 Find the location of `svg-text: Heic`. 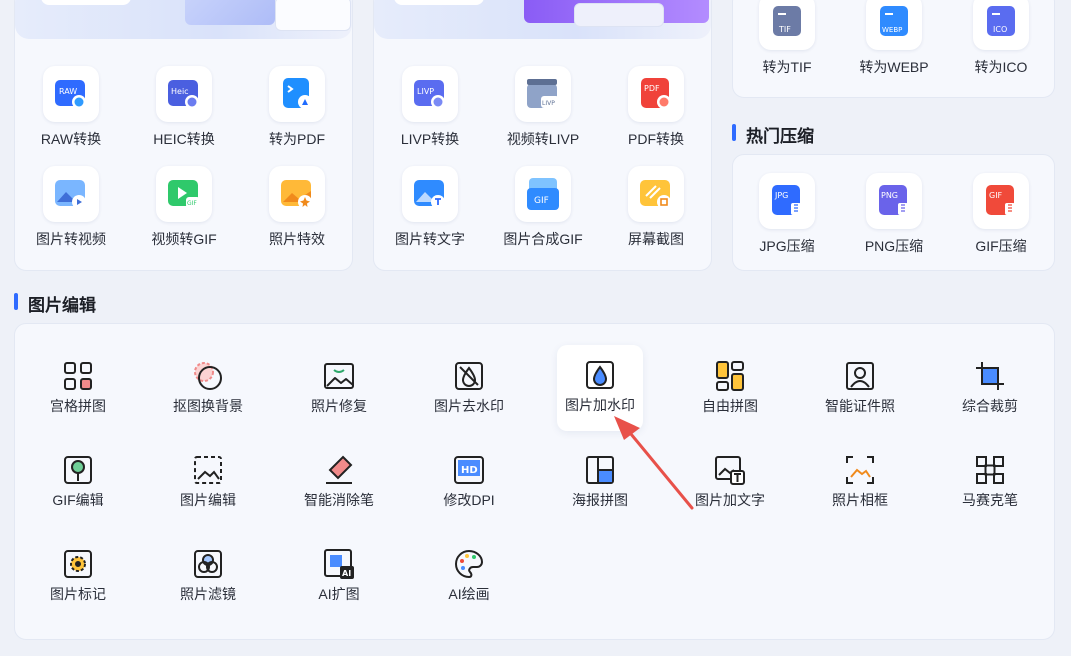

svg-text: Heic is located at coordinates (180, 91).